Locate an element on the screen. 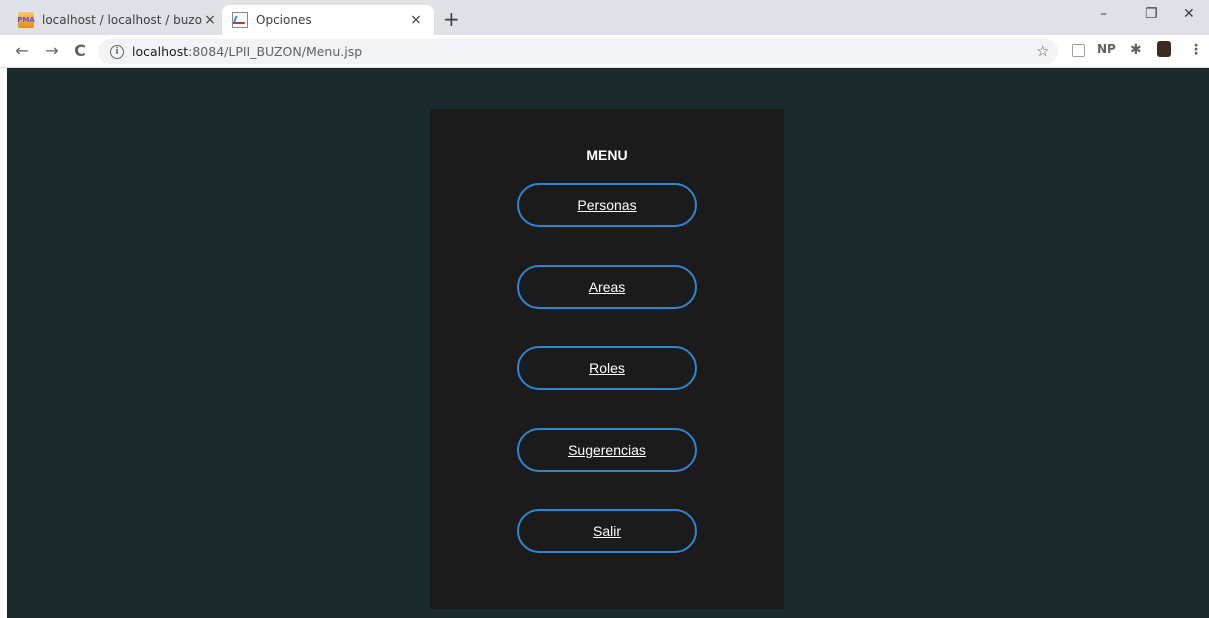 This screenshot has height=618, width=1209. menu-title: MENU is located at coordinates (607, 155).